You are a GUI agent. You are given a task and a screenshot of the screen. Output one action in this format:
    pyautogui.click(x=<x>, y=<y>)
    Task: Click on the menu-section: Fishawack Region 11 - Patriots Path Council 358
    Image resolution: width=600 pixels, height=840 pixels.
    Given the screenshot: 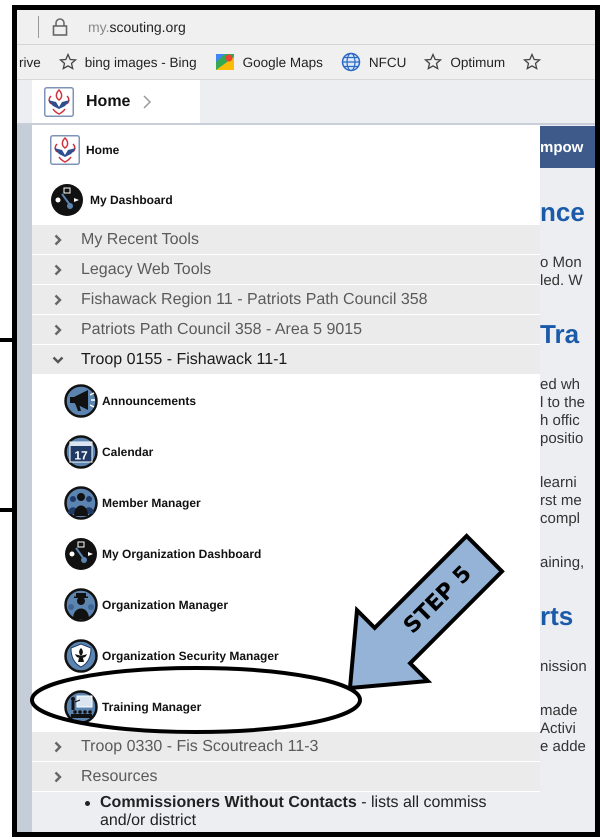 What is the action you would take?
    pyautogui.click(x=286, y=300)
    